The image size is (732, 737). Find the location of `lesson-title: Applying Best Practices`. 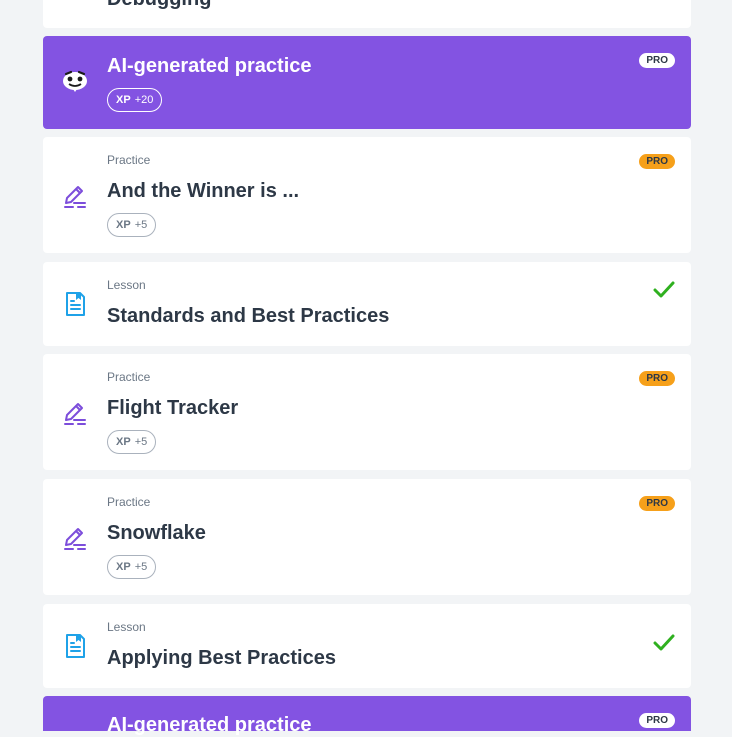

lesson-title: Applying Best Practices is located at coordinates (221, 658).